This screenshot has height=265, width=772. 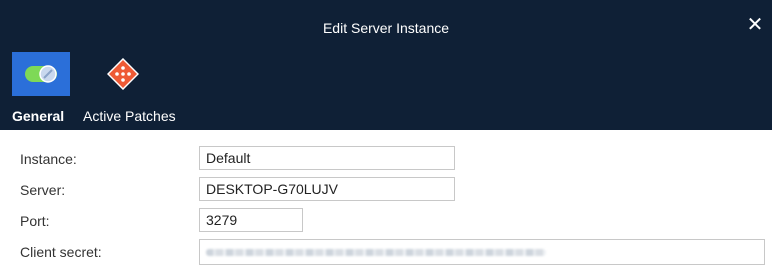 I want to click on instance-field, so click(x=327, y=158).